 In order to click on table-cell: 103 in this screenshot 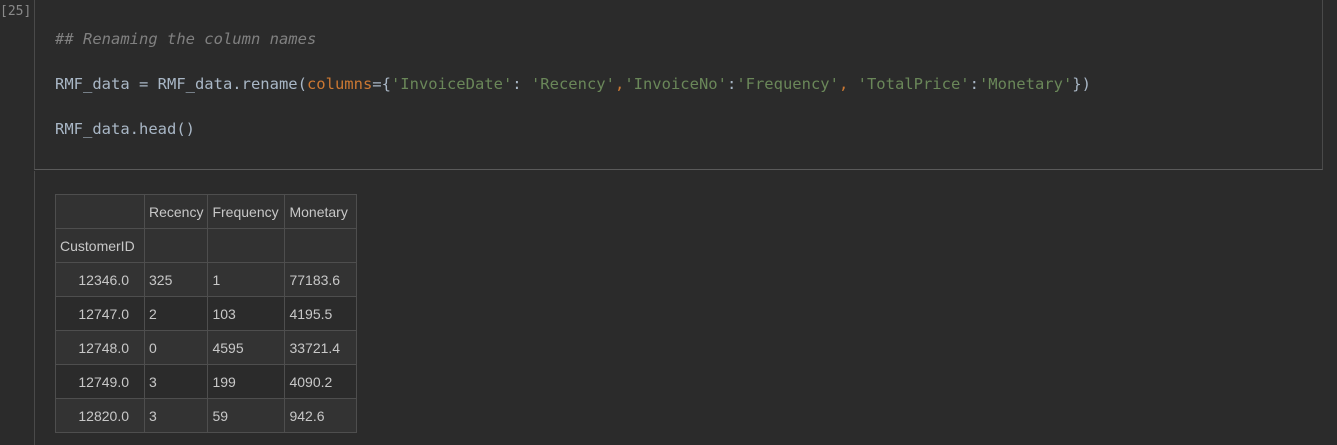, I will do `click(246, 313)`.